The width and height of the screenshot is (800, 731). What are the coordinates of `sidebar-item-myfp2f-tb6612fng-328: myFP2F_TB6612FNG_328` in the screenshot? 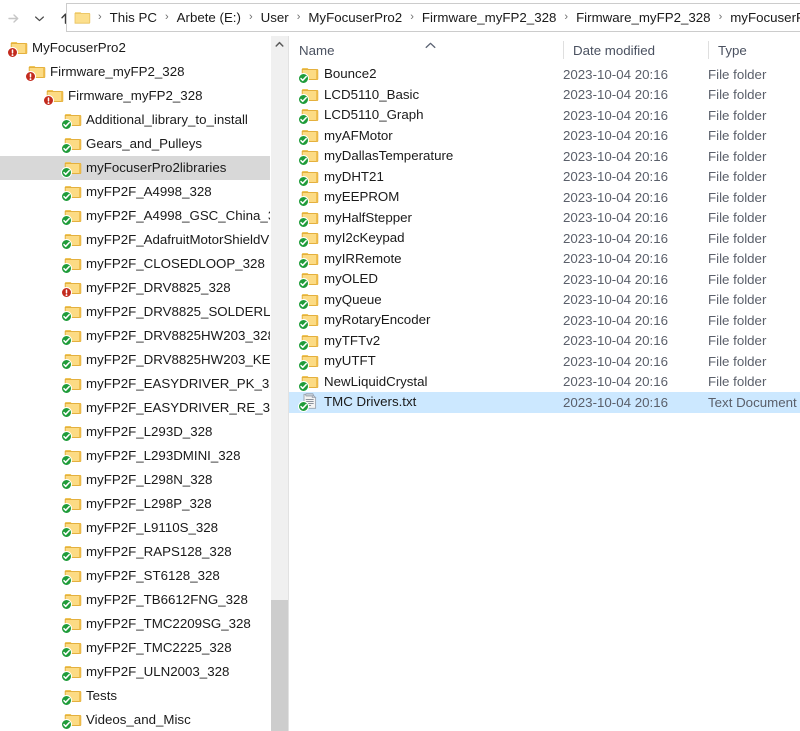 It's located at (135, 600).